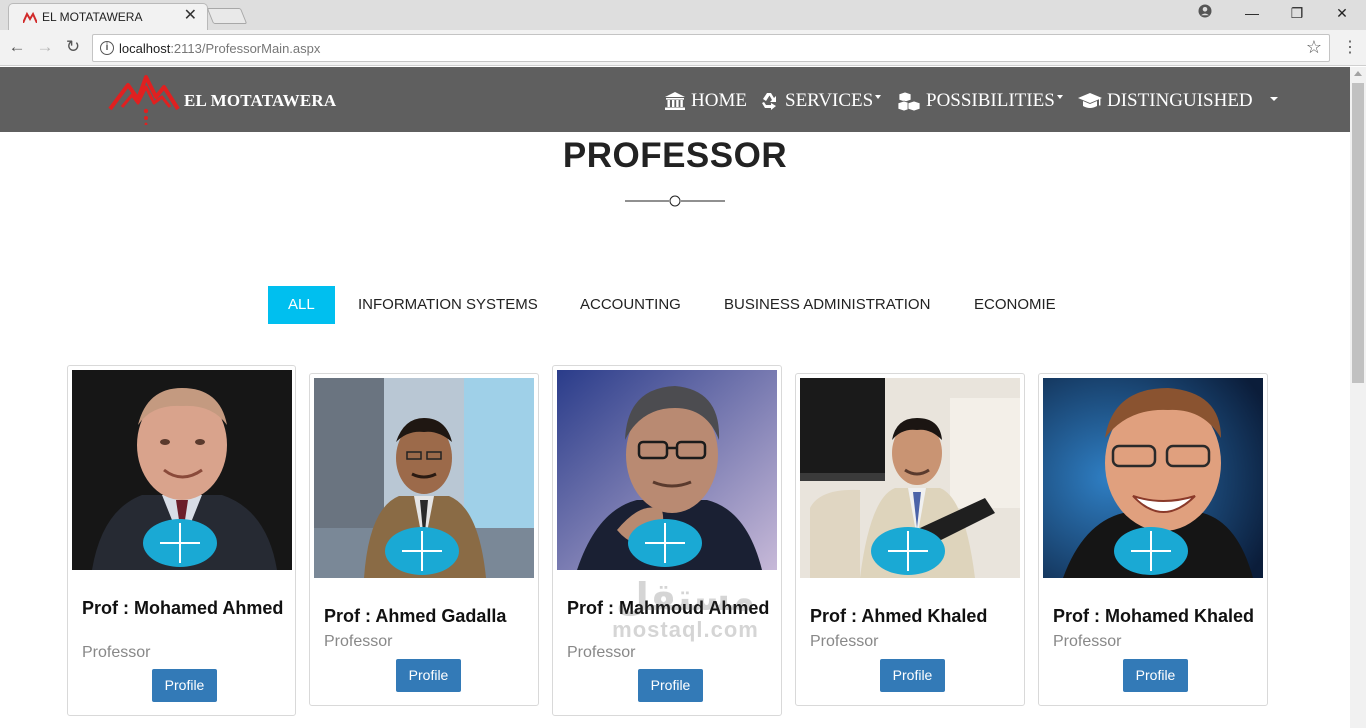  Describe the element at coordinates (107, 48) in the screenshot. I see `site-info-icon: i` at that location.